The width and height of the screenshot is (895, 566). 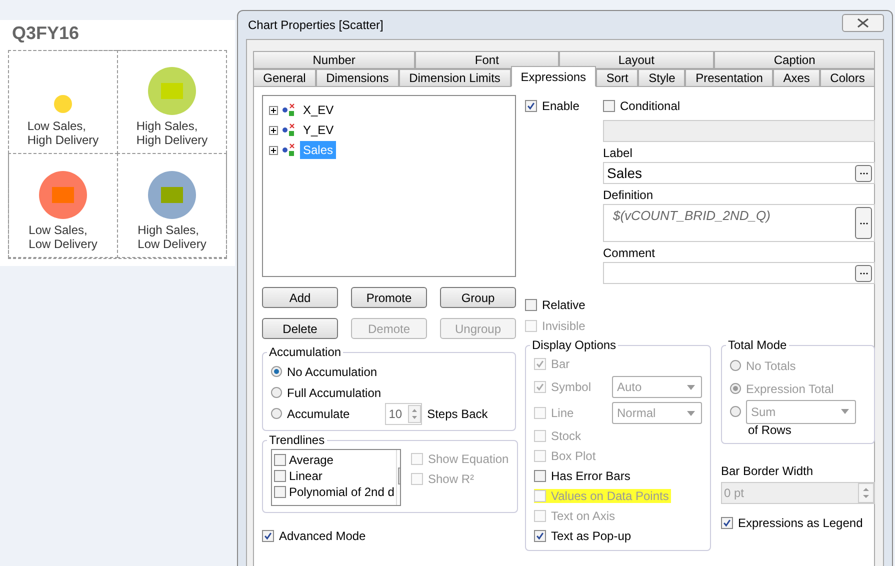 I want to click on tab: General, so click(x=284, y=78).